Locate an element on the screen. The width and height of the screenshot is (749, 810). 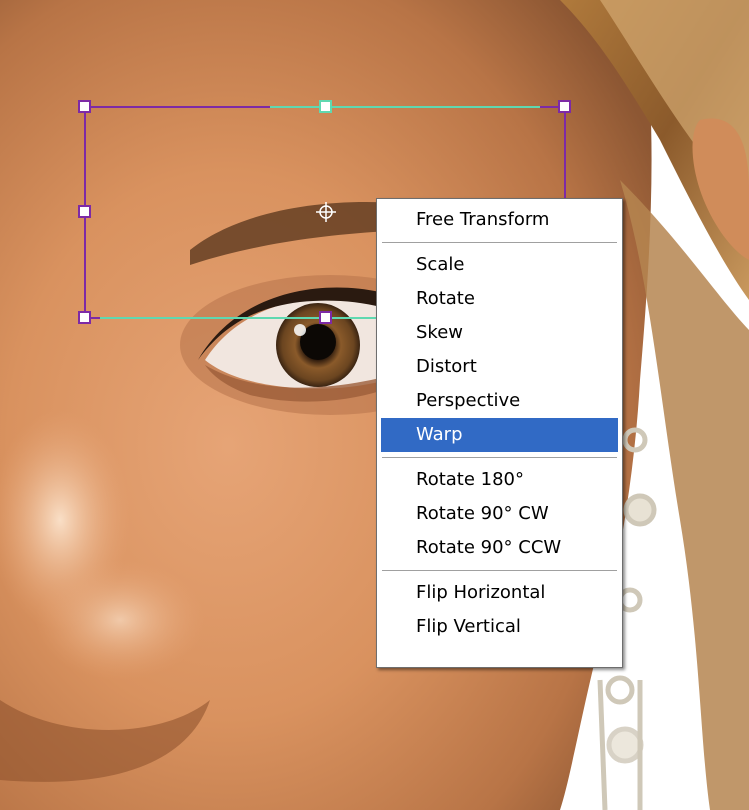
menu-item-distort: Distort is located at coordinates (499, 367).